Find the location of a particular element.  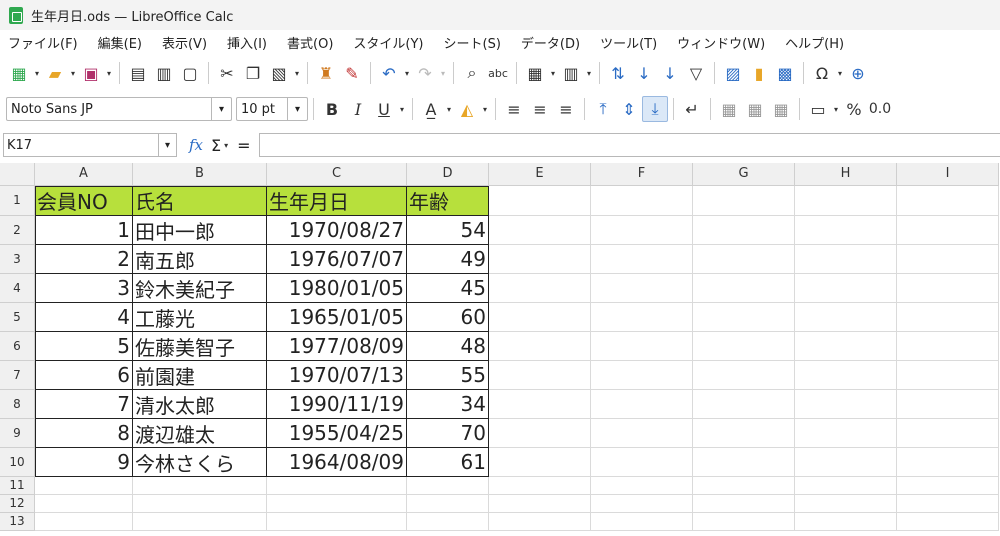

menu-sheet: シート(S) is located at coordinates (472, 42).